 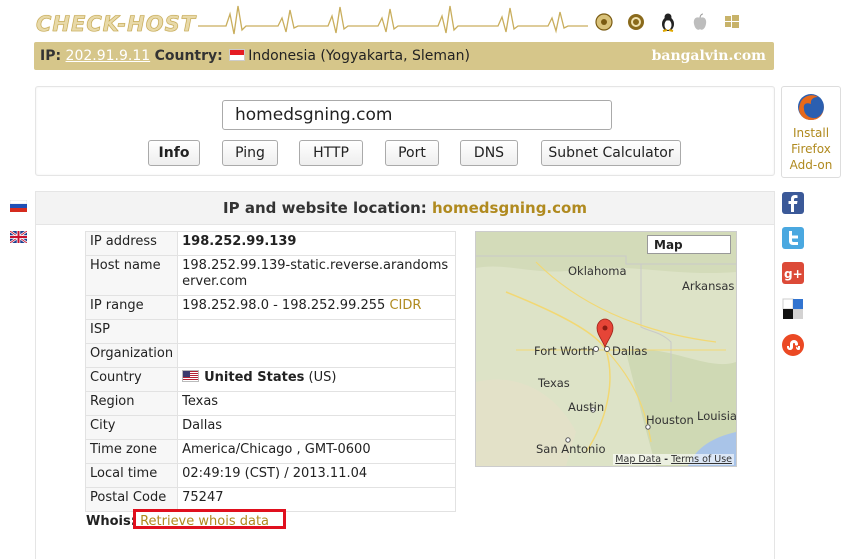 I want to click on table-row: Time zone America/Chicago , GMT-0600, so click(x=270, y=451).